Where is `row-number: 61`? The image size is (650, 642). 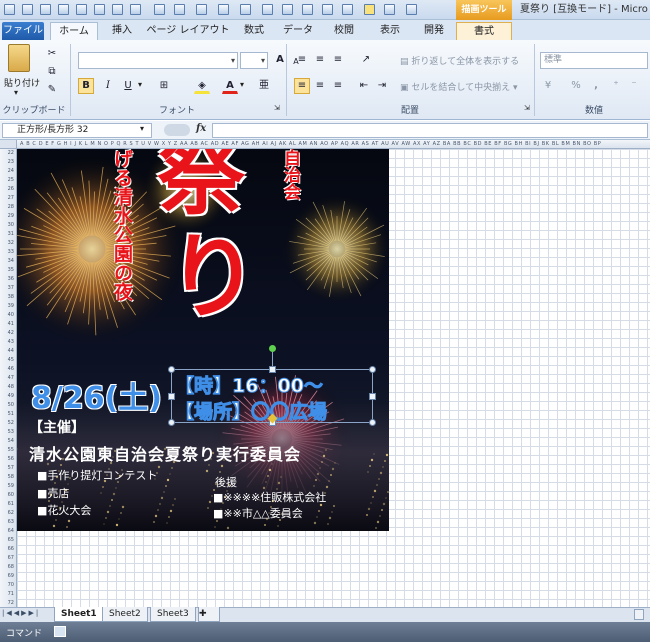 row-number: 61 is located at coordinates (8, 504).